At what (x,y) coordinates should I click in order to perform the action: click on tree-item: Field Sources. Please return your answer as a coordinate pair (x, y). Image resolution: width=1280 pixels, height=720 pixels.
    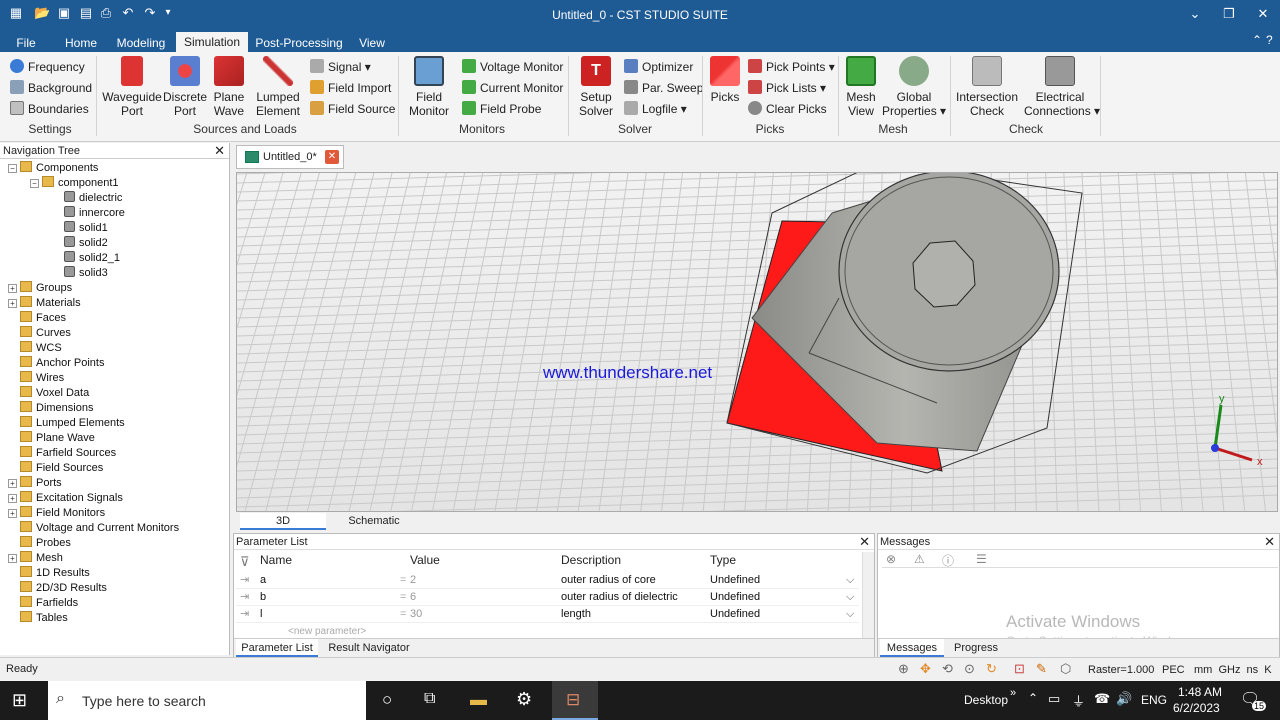
    Looking at the image, I should click on (55, 468).